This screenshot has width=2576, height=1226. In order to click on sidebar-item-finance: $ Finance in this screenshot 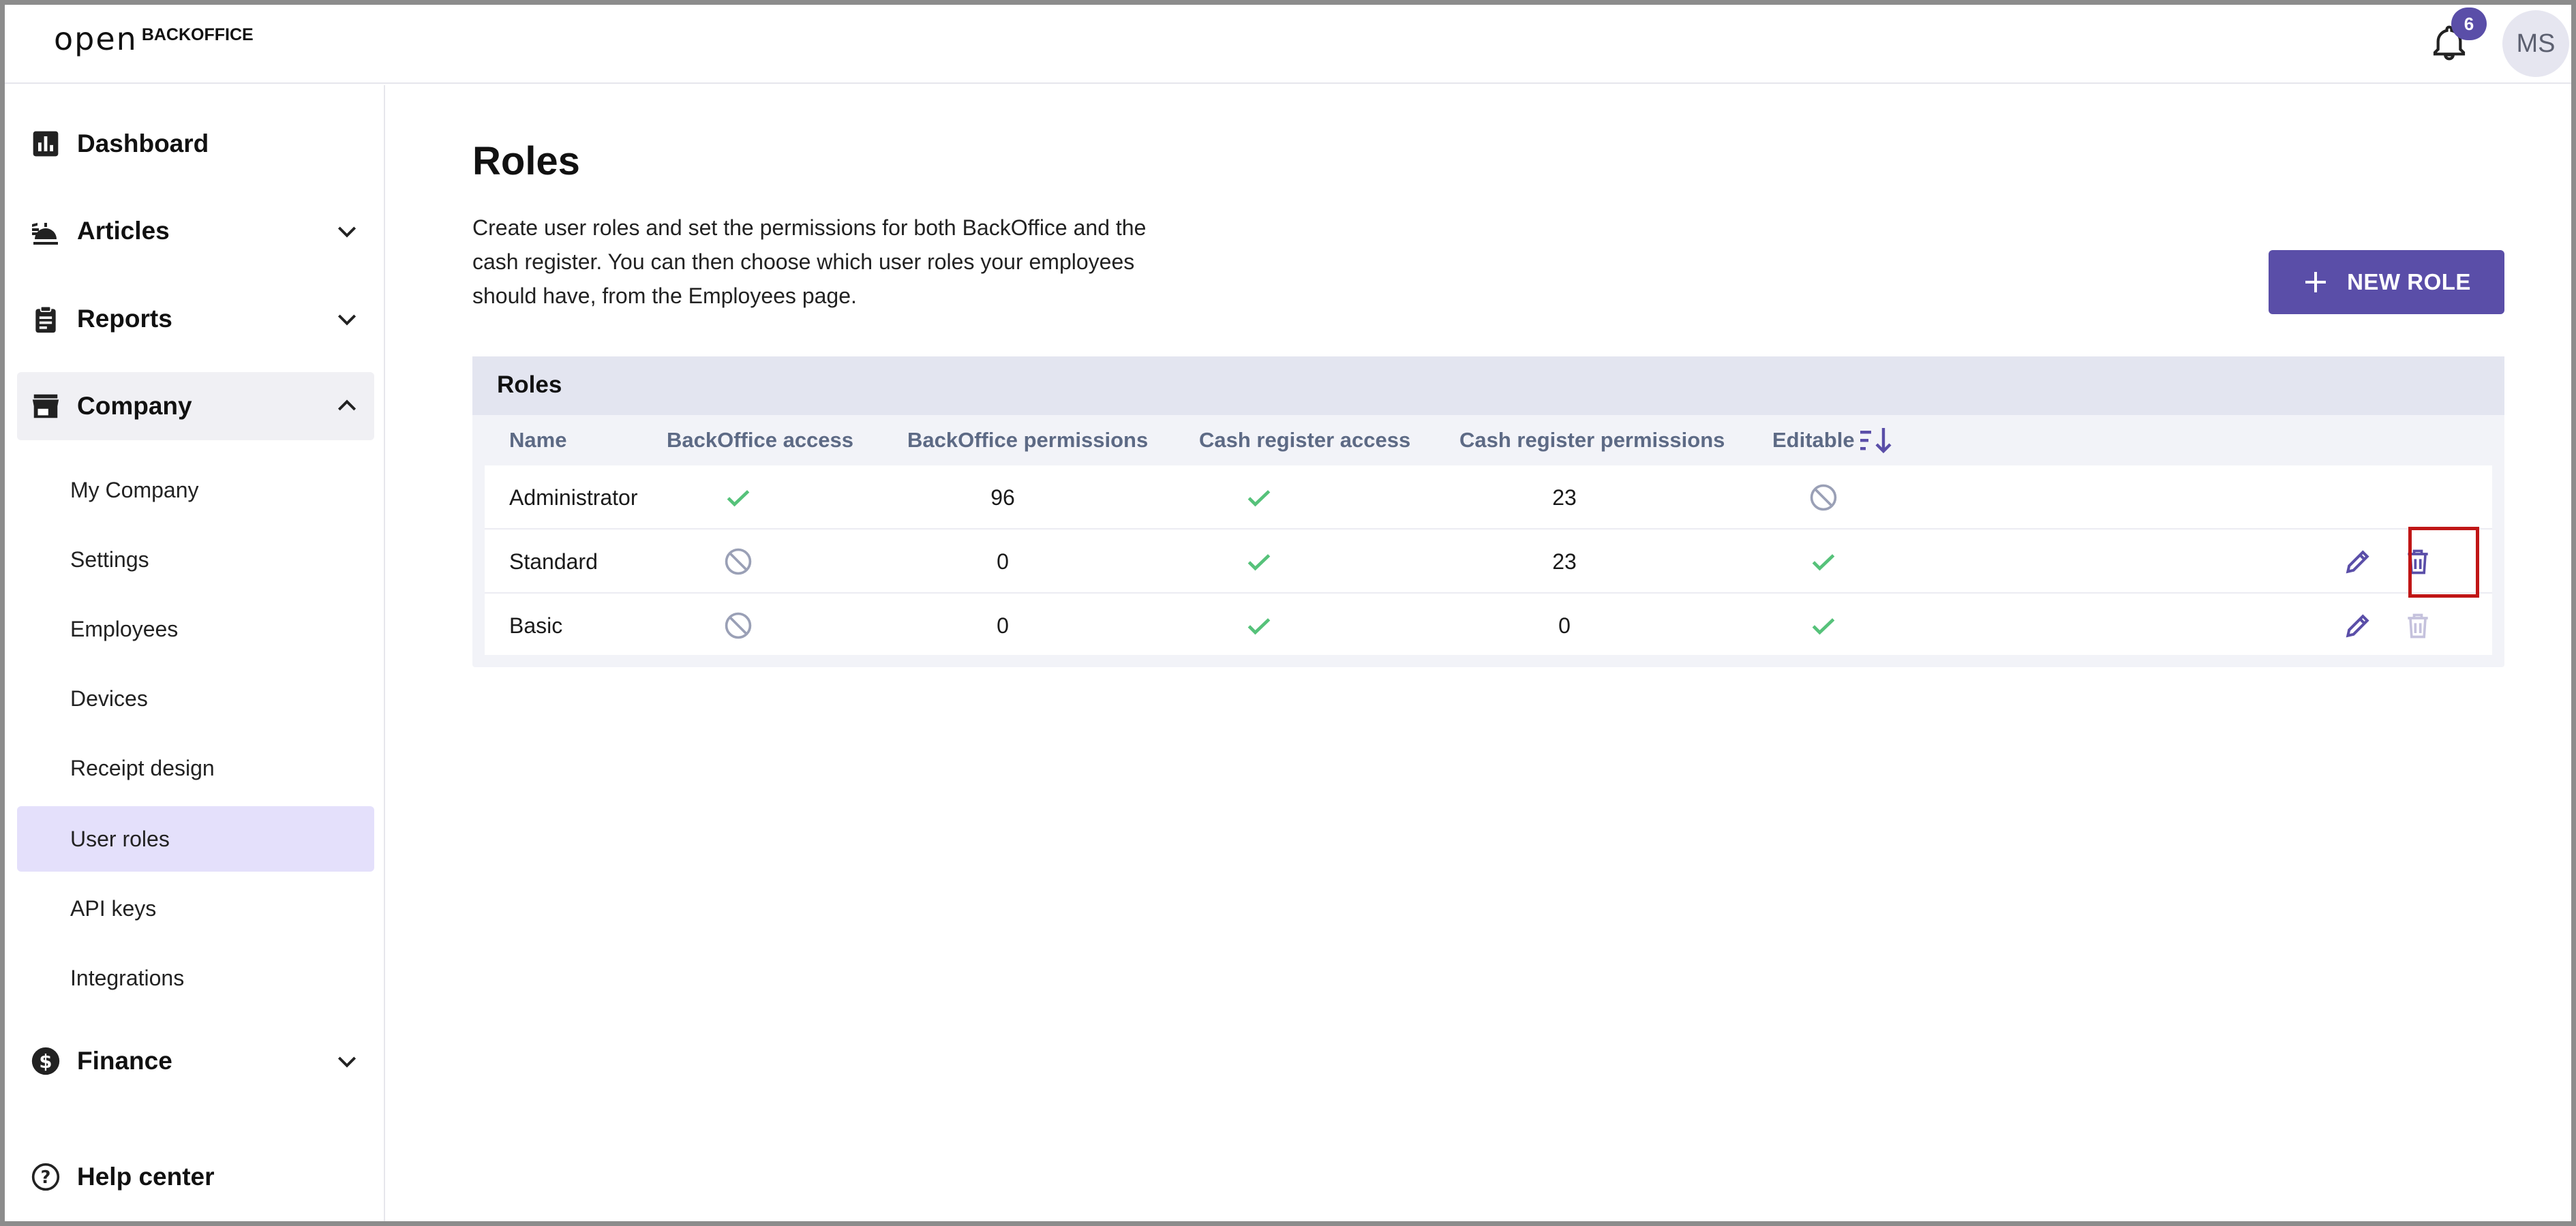, I will do `click(195, 1061)`.